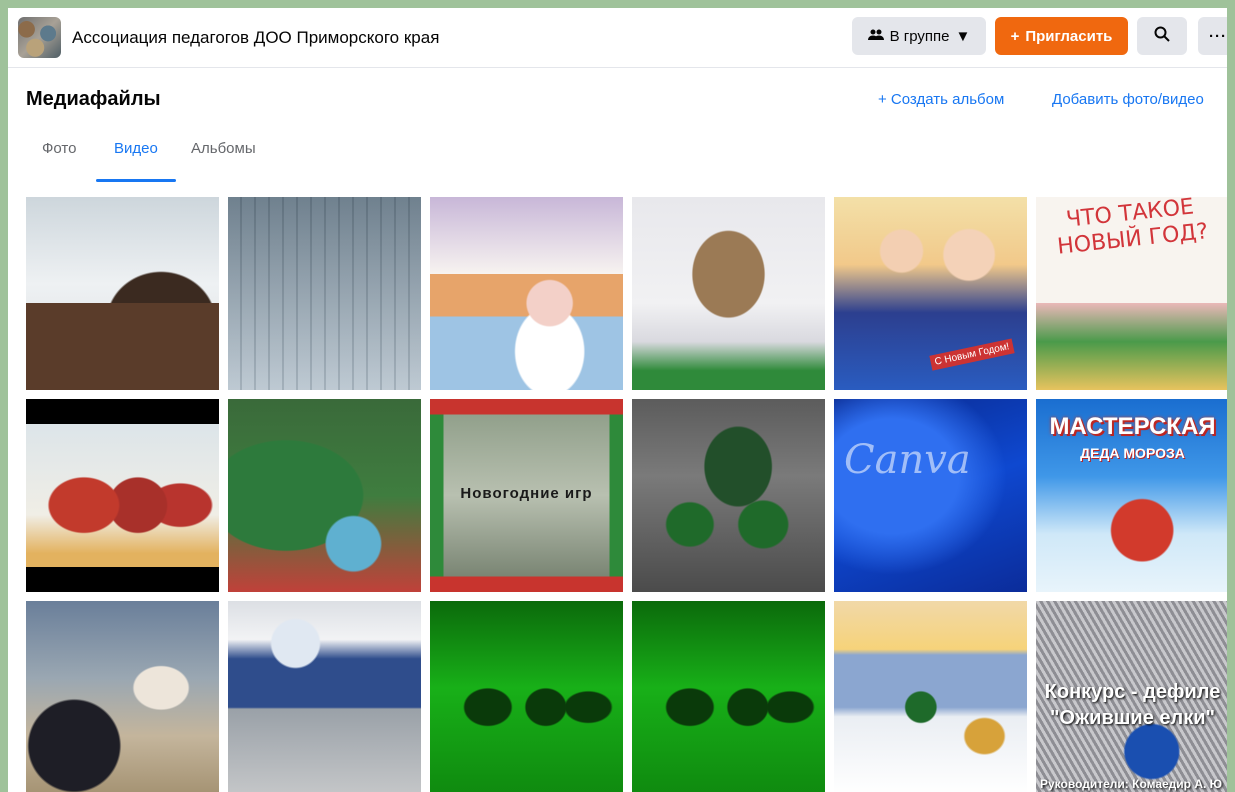  Describe the element at coordinates (136, 180) in the screenshot. I see `active-tab-indicator` at that location.